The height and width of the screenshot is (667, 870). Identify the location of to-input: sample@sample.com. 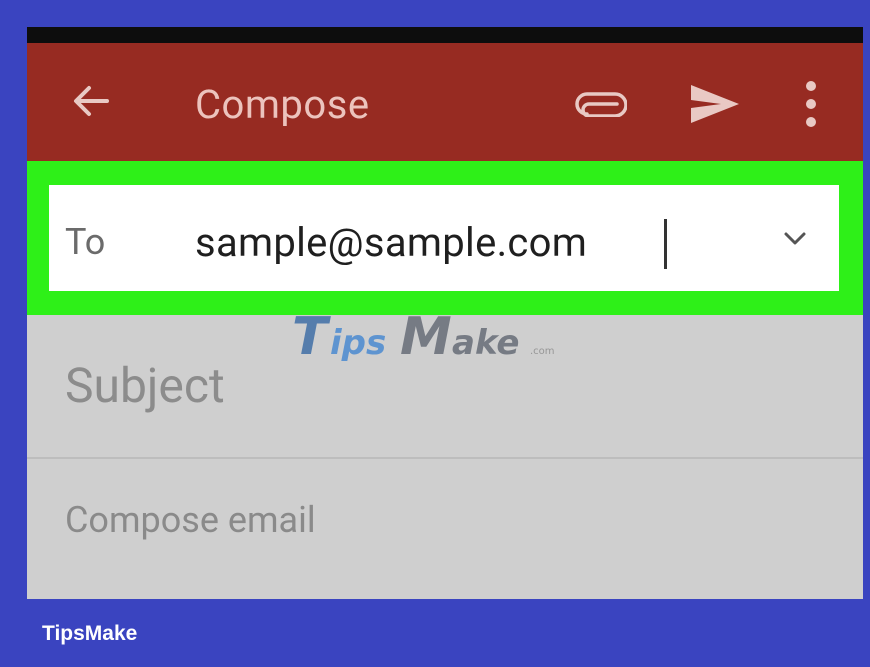
(391, 242).